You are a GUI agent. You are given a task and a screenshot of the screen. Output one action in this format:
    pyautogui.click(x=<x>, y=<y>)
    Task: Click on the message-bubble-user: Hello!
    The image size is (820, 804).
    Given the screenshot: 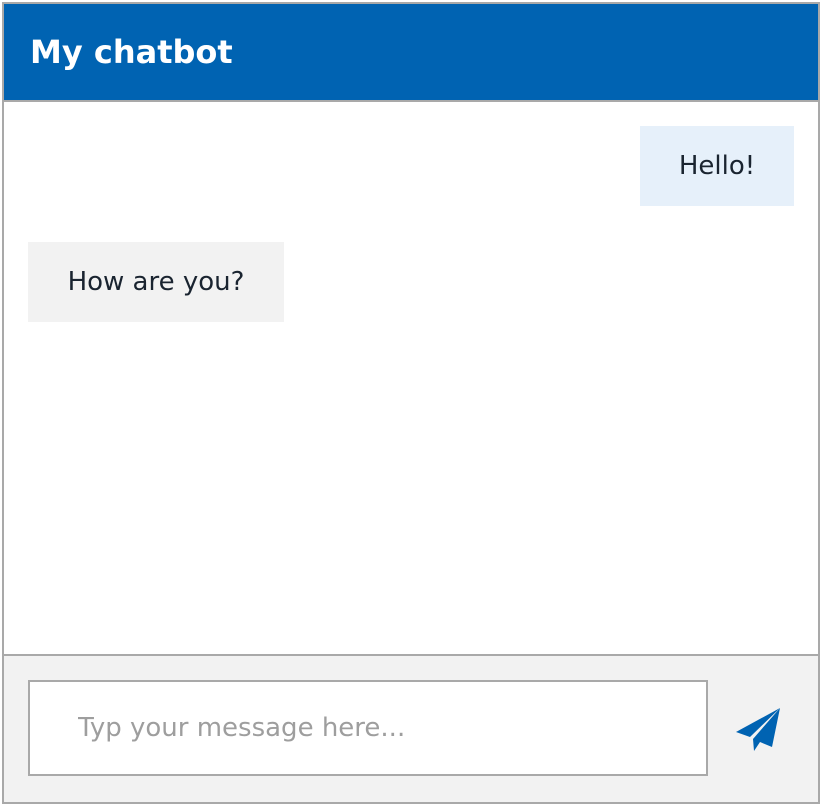 What is the action you would take?
    pyautogui.click(x=717, y=166)
    